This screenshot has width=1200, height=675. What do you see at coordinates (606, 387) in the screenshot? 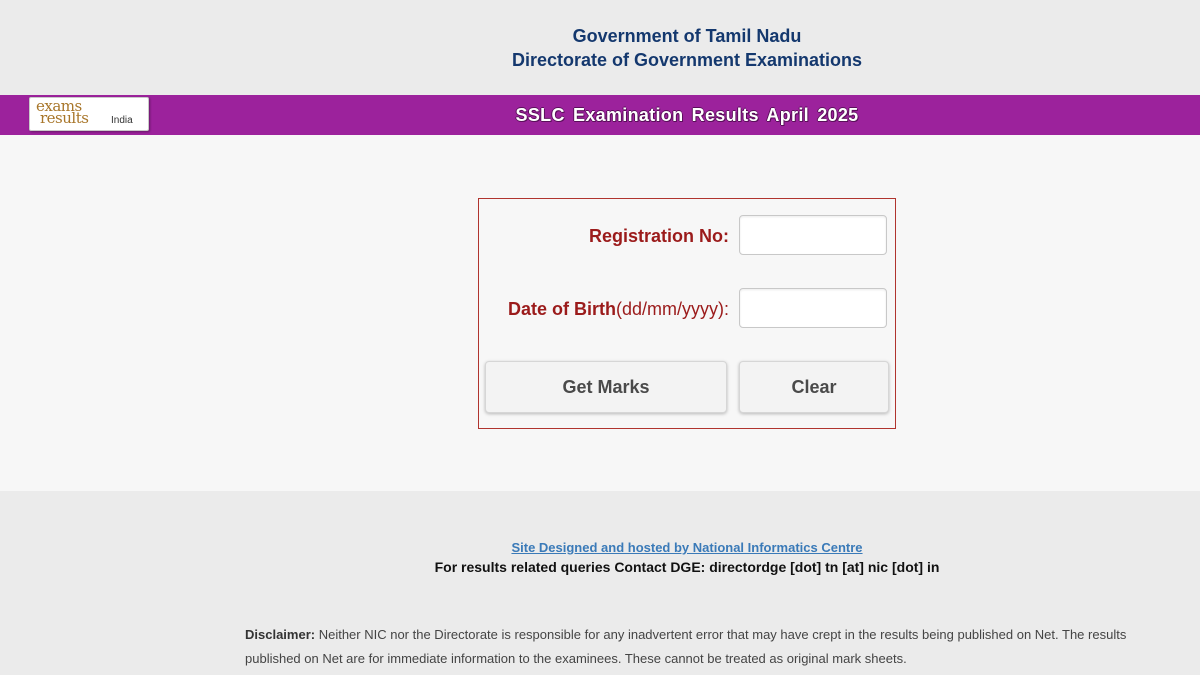
I see `get-marks-button: Get Marks` at bounding box center [606, 387].